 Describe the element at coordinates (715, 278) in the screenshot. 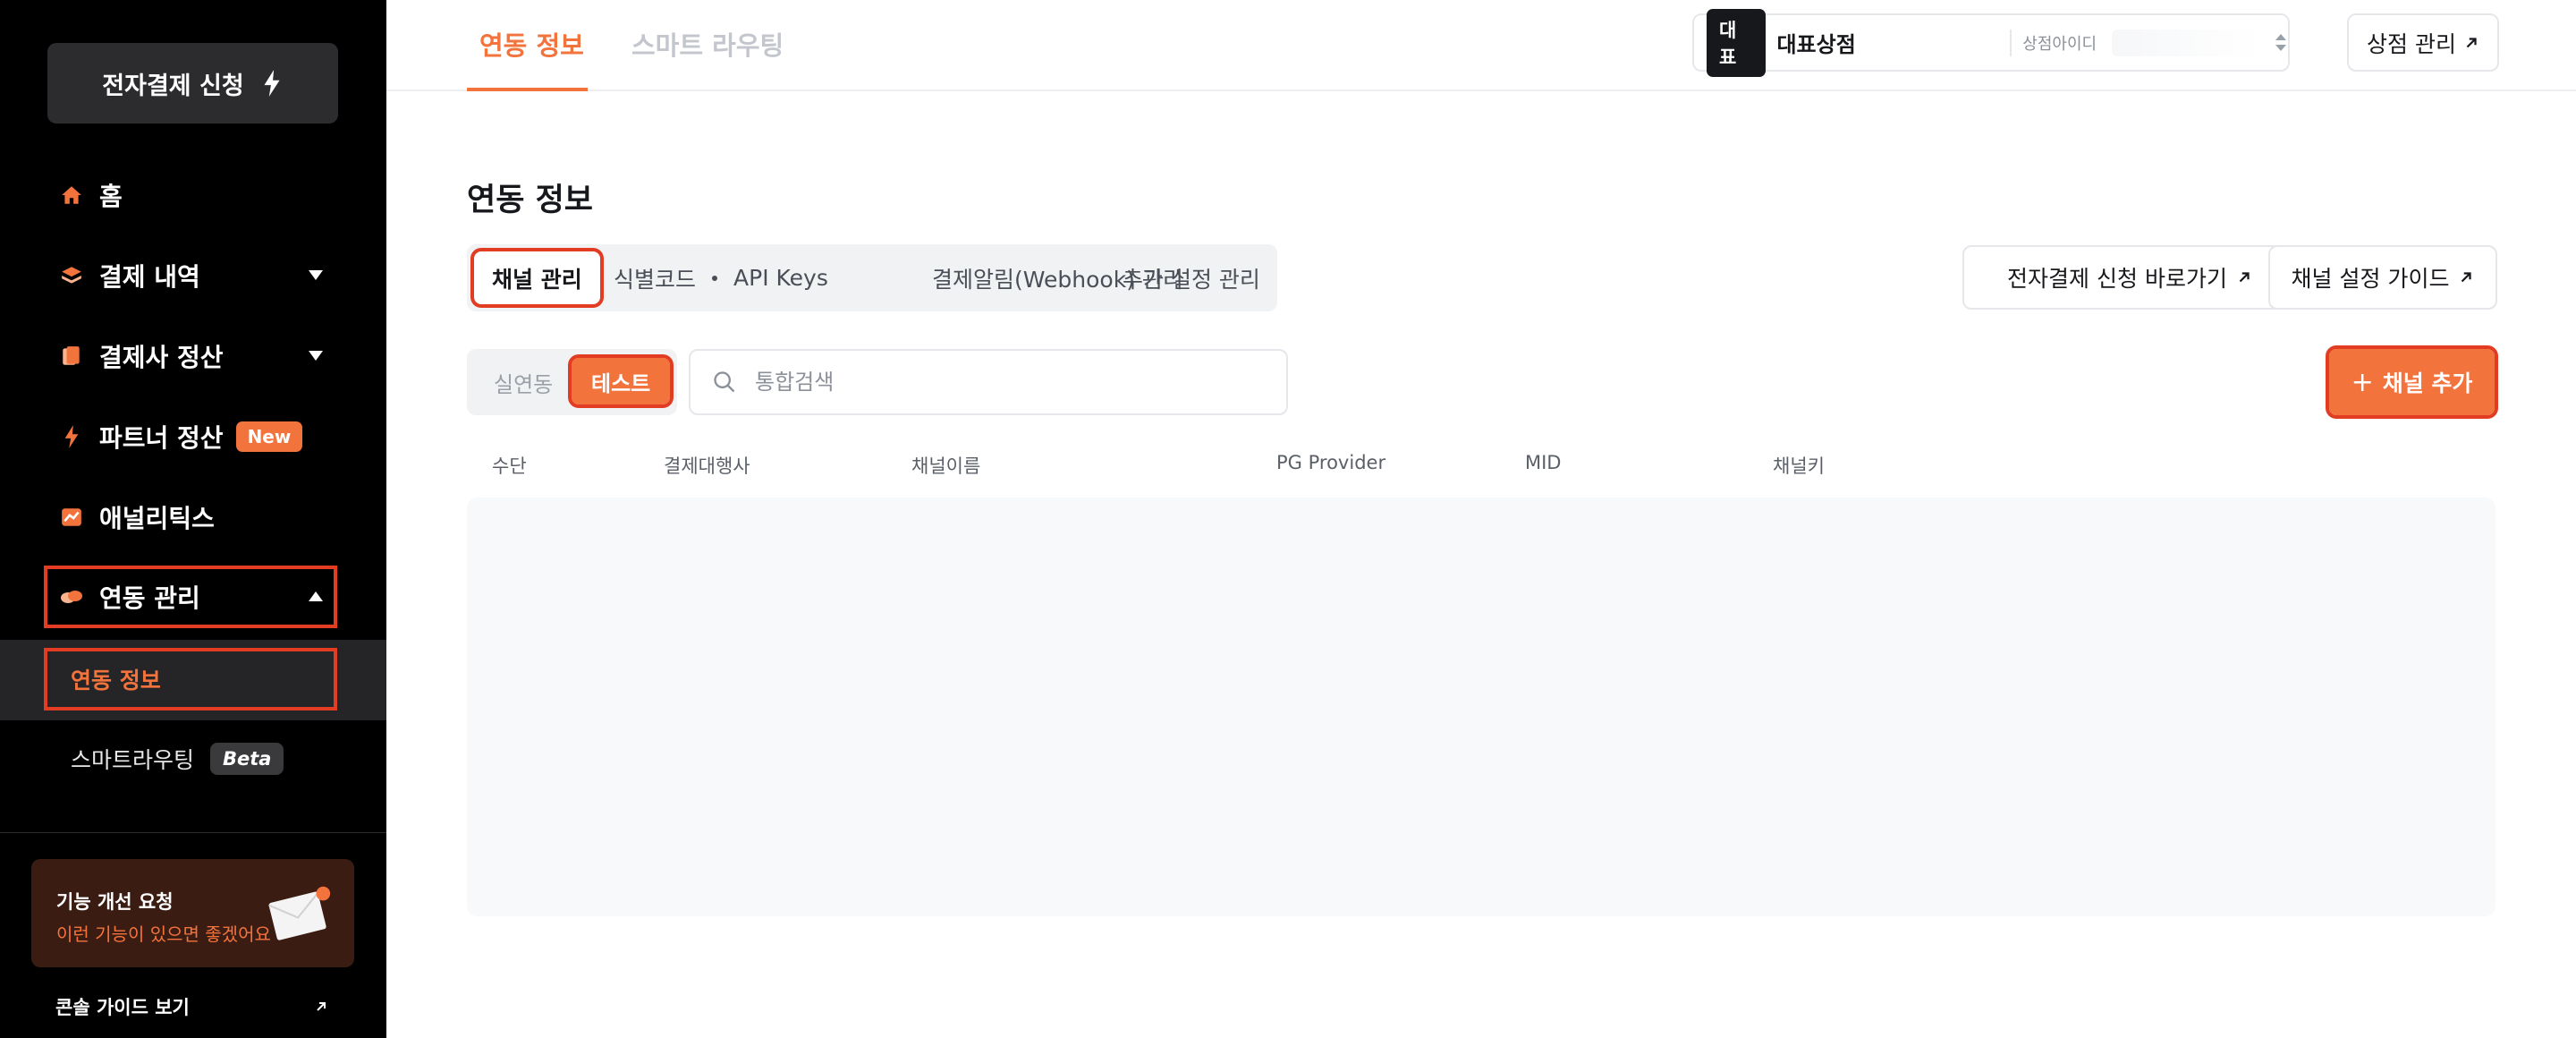

I see `separator-dot` at that location.